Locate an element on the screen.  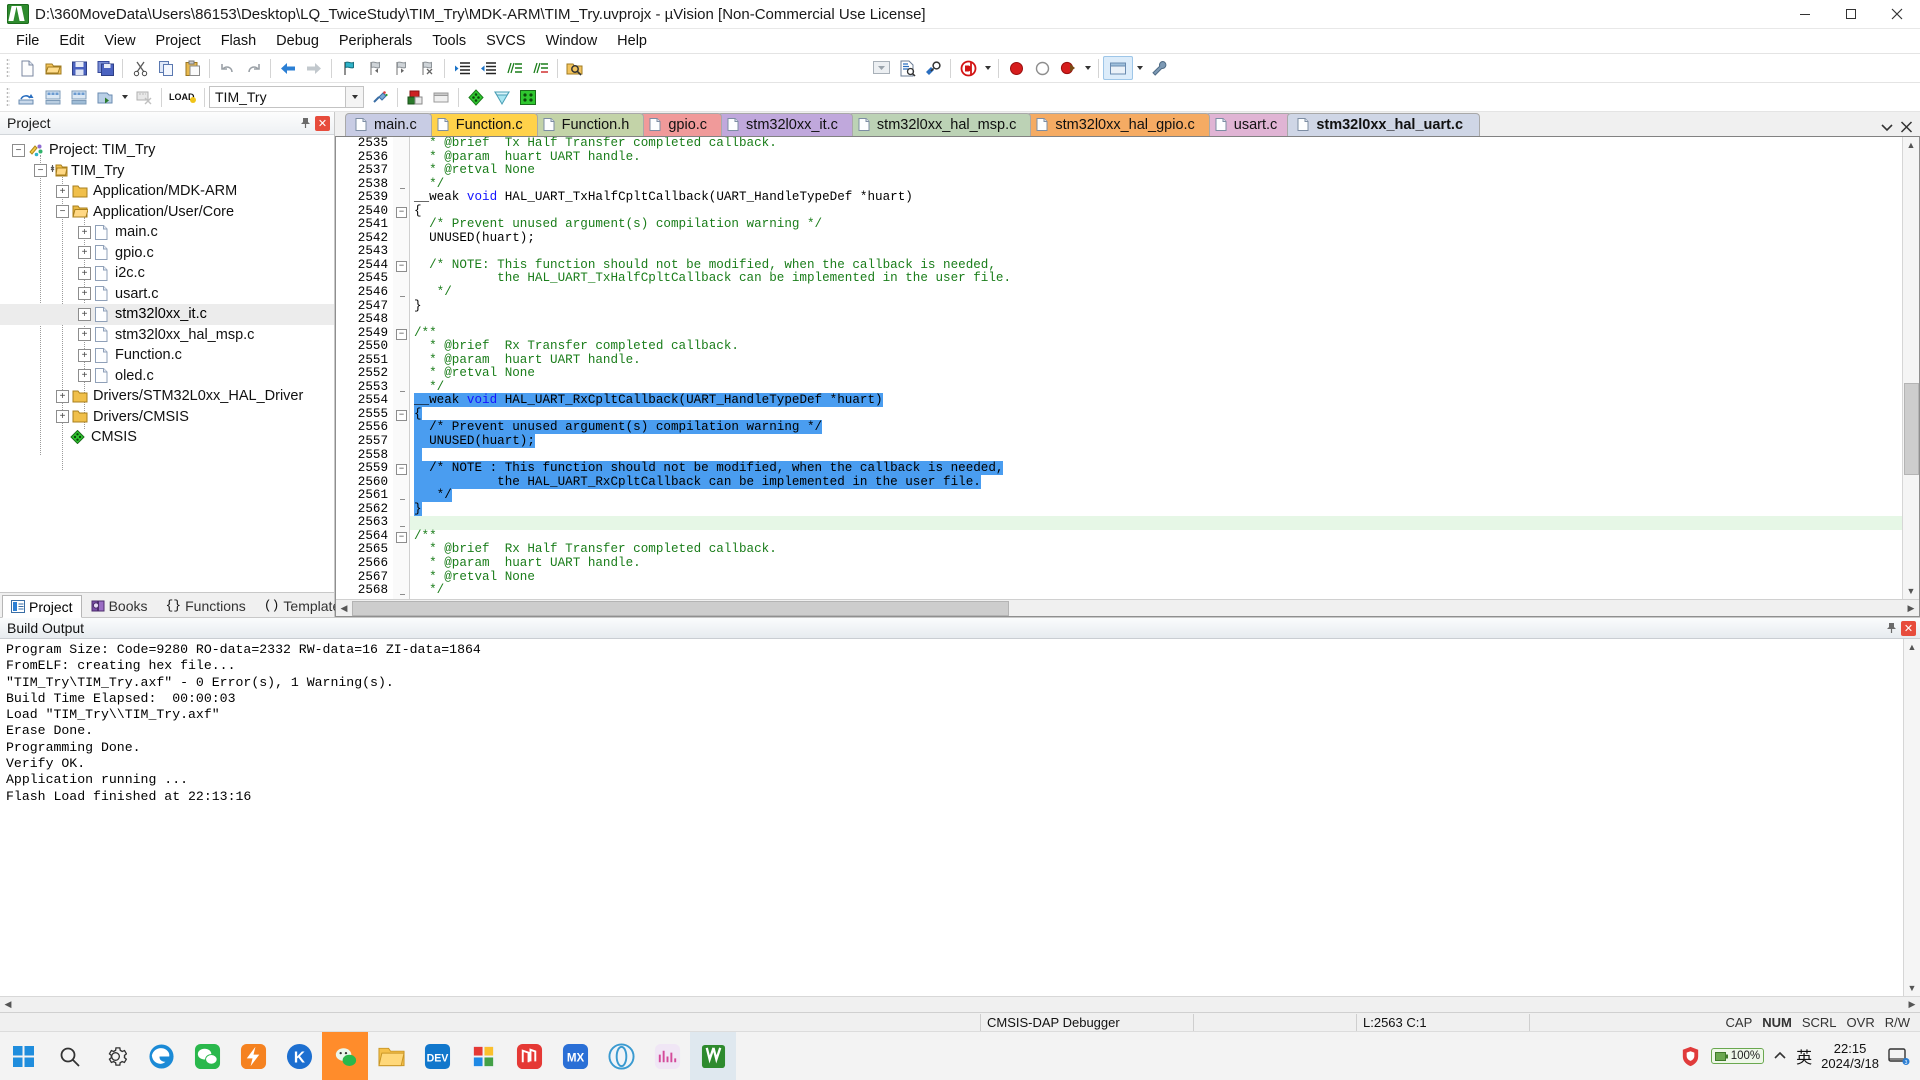
debug-session-icon is located at coordinates (968, 68).